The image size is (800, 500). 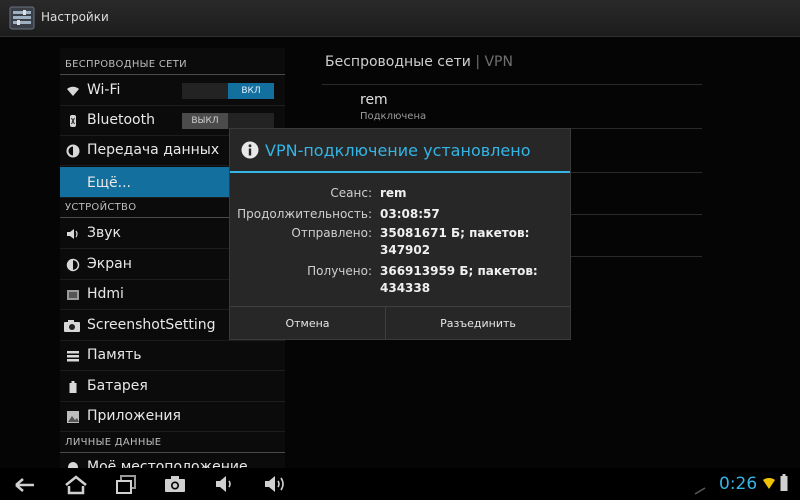 I want to click on breadcrumb-vpn: VPN, so click(x=498, y=62).